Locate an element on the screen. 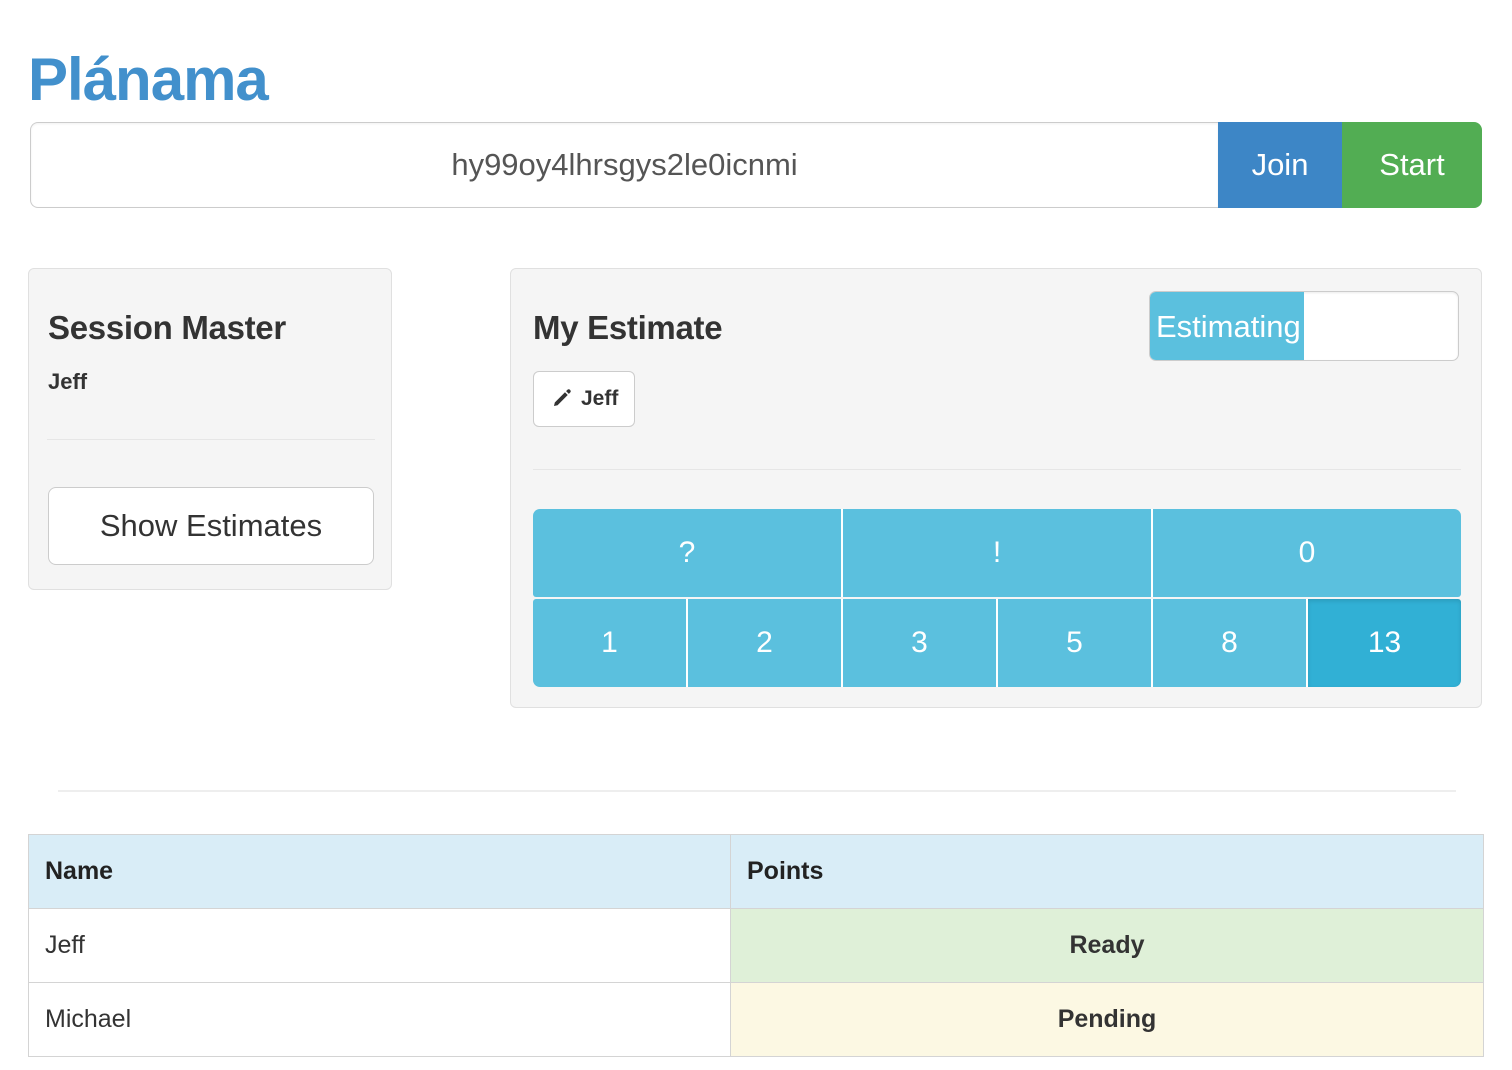 This screenshot has width=1512, height=1070. status-progress-bar: Estimating is located at coordinates (1304, 326).